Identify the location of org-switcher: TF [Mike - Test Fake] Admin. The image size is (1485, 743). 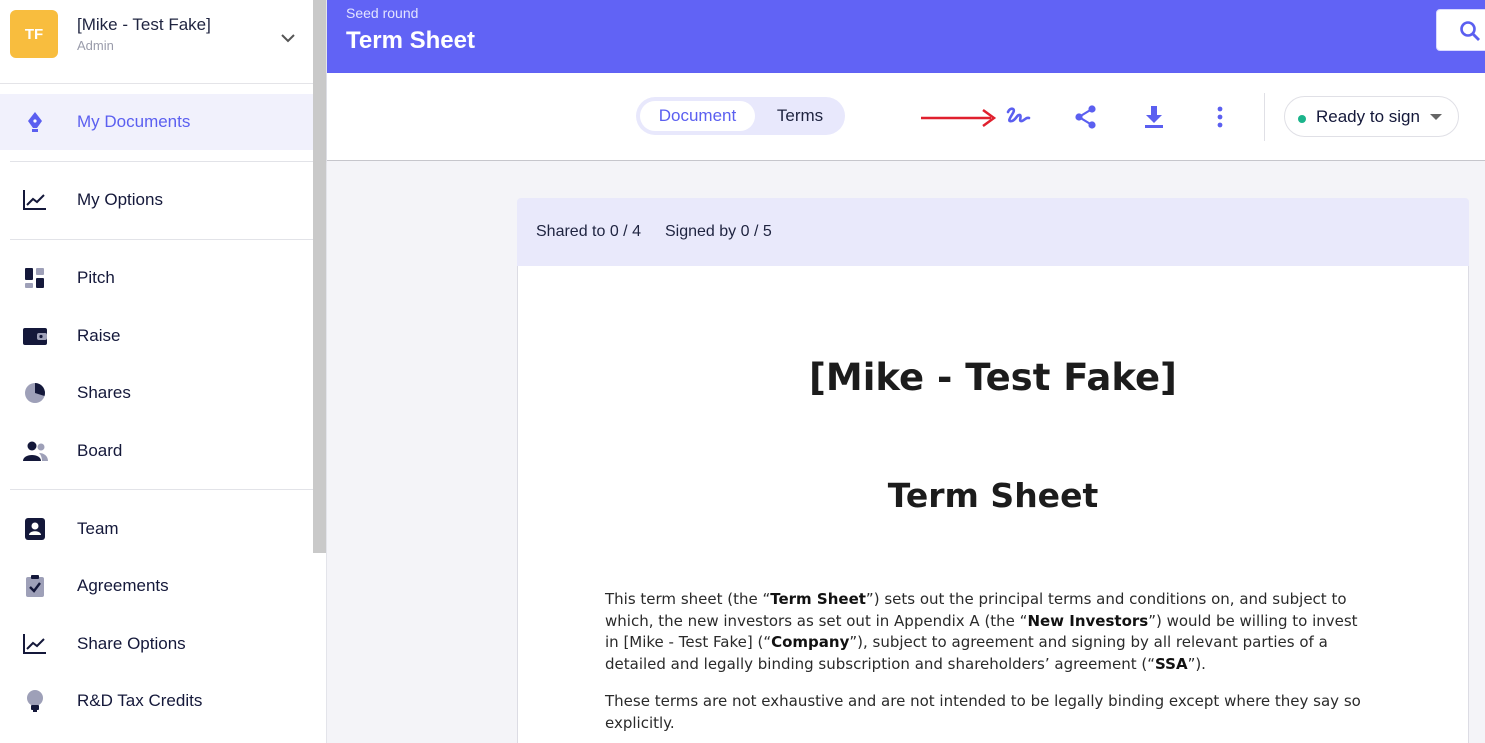
(156, 42).